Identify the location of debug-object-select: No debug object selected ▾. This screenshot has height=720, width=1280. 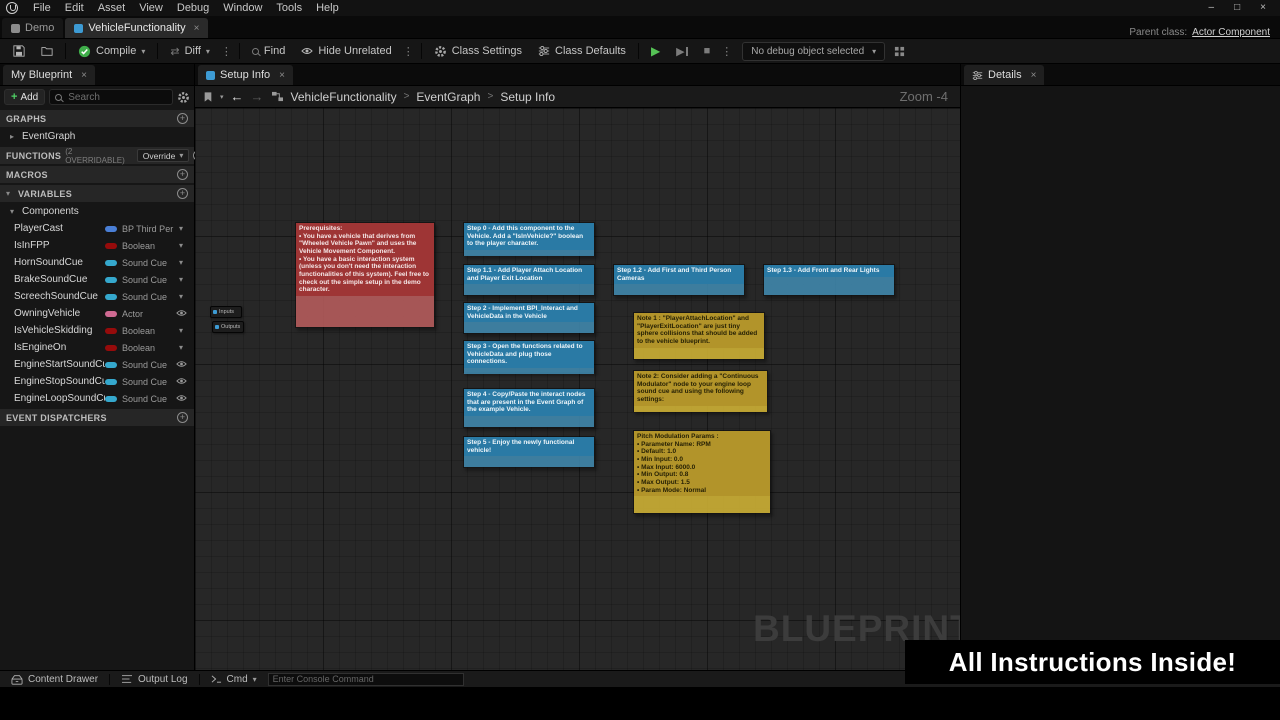
(814, 51).